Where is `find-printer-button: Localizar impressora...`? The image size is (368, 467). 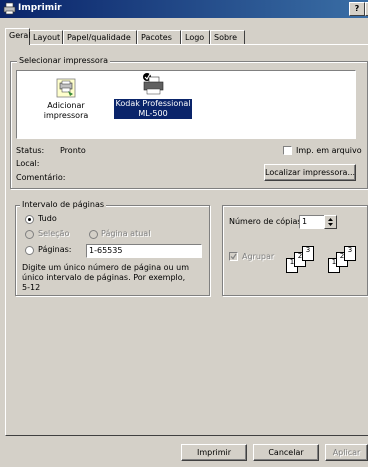 find-printer-button: Localizar impressora... is located at coordinates (310, 172).